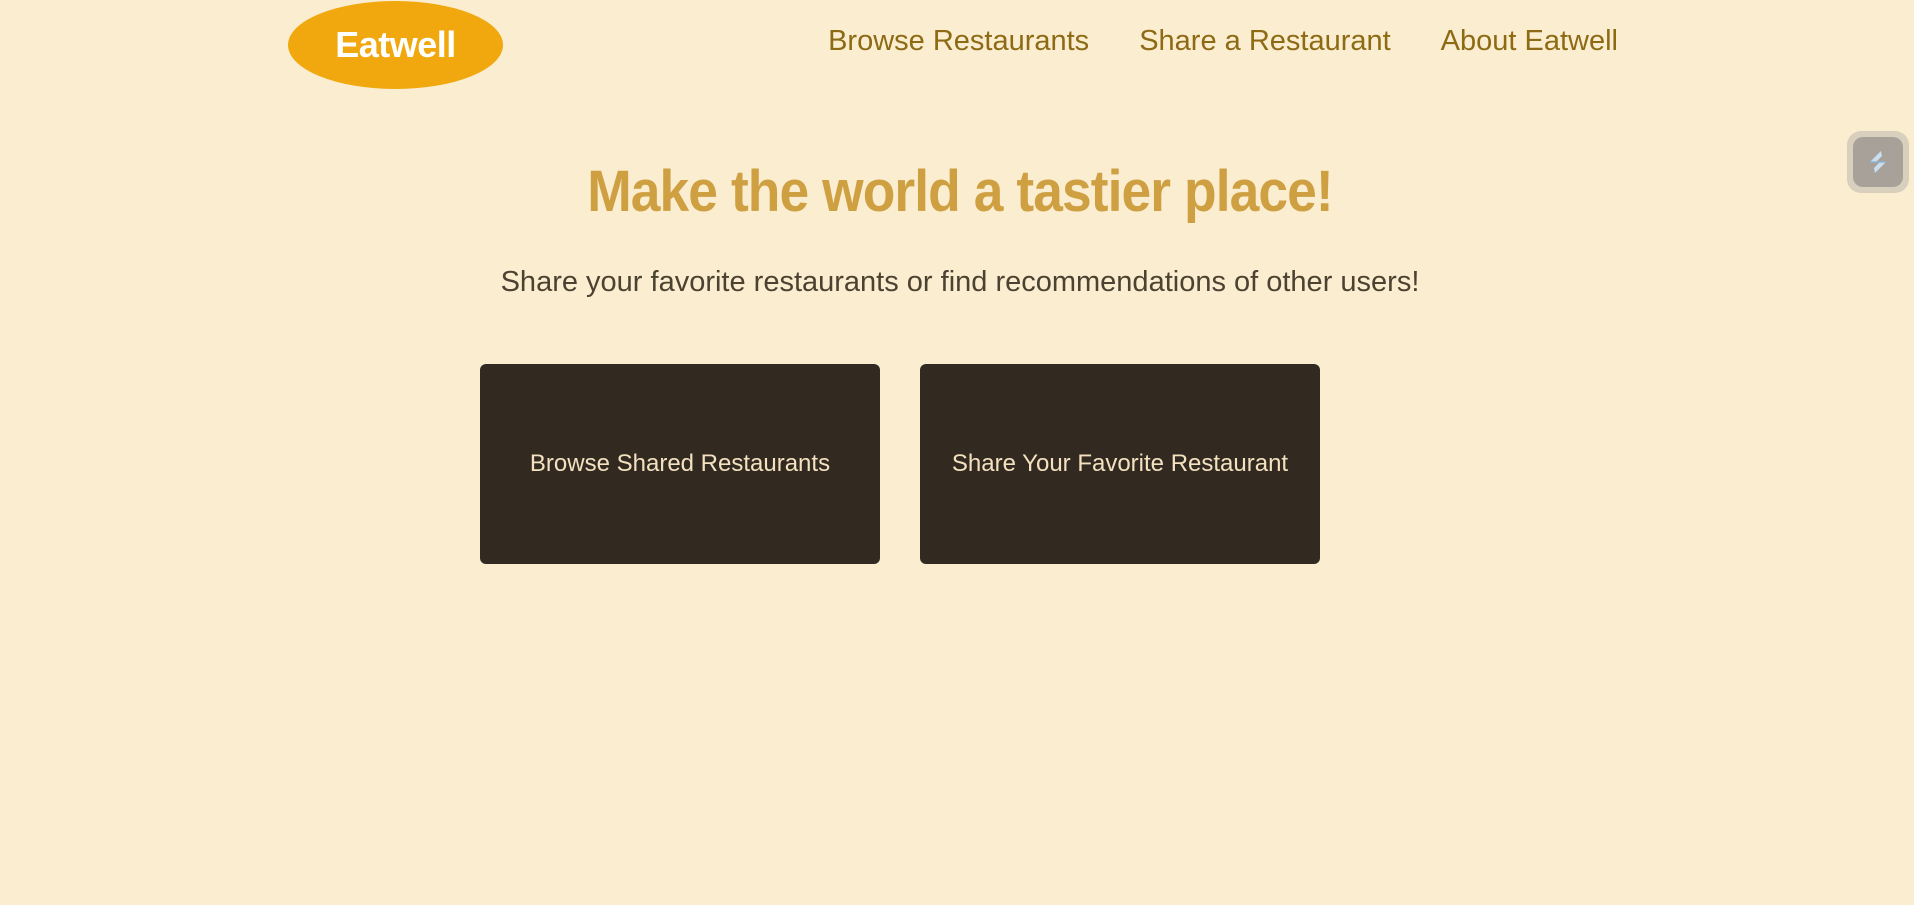 This screenshot has width=1914, height=905. Describe the element at coordinates (395, 45) in the screenshot. I see `eatwell-logo: Eatwell` at that location.